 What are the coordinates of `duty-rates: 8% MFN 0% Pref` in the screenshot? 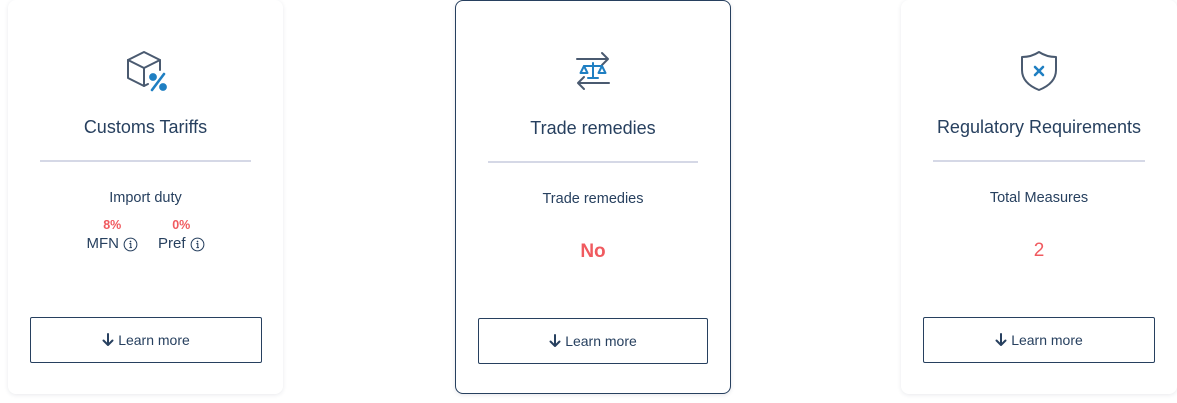 It's located at (145, 235).